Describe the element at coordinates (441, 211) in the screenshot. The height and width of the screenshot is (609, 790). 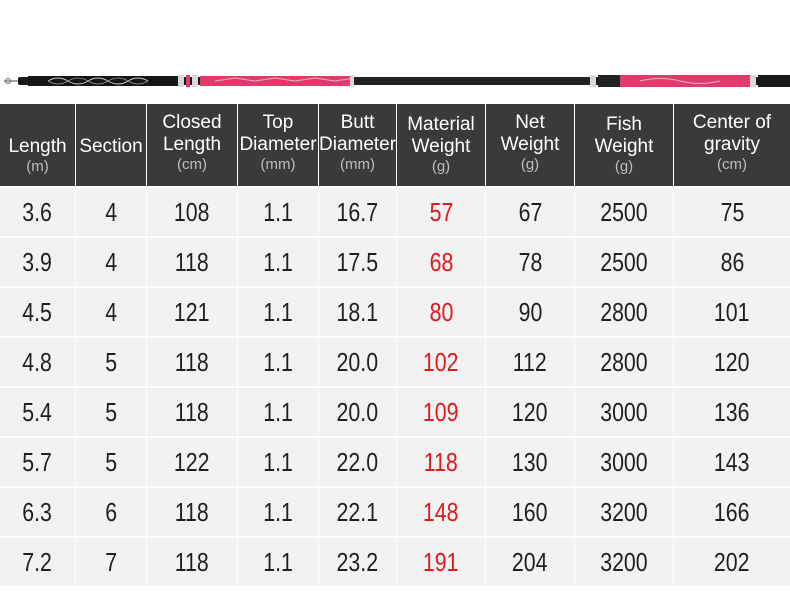
I see `cell-value: 57` at that location.